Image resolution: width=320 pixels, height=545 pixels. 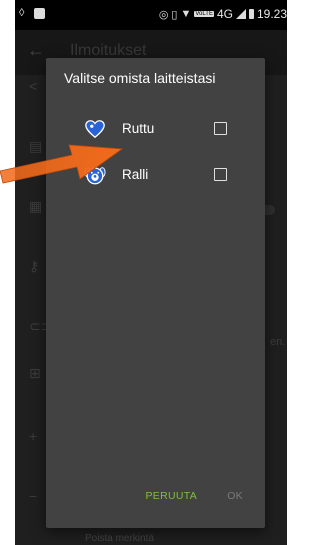 I want to click on vibrate-icon: ▯, so click(x=174, y=14).